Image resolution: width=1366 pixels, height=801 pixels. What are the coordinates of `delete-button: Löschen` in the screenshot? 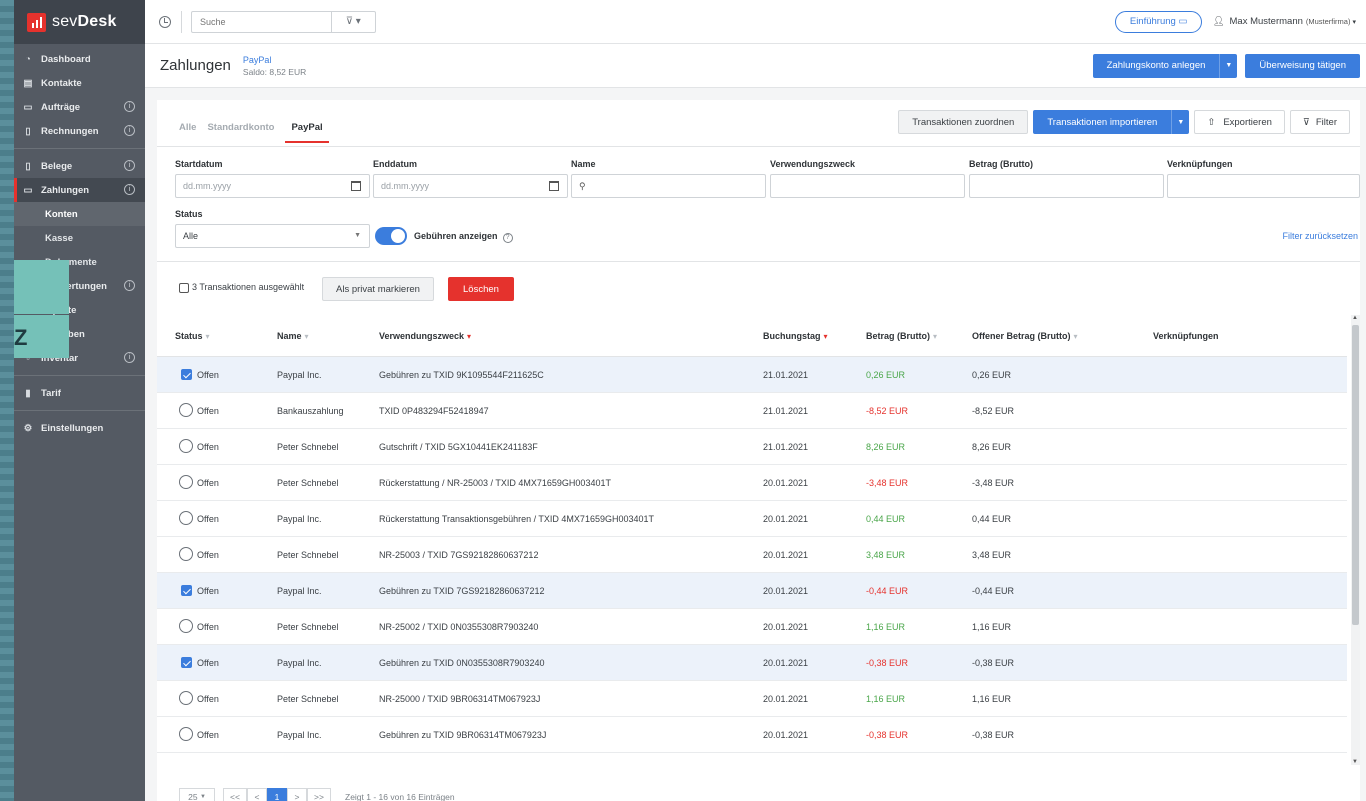 It's located at (481, 289).